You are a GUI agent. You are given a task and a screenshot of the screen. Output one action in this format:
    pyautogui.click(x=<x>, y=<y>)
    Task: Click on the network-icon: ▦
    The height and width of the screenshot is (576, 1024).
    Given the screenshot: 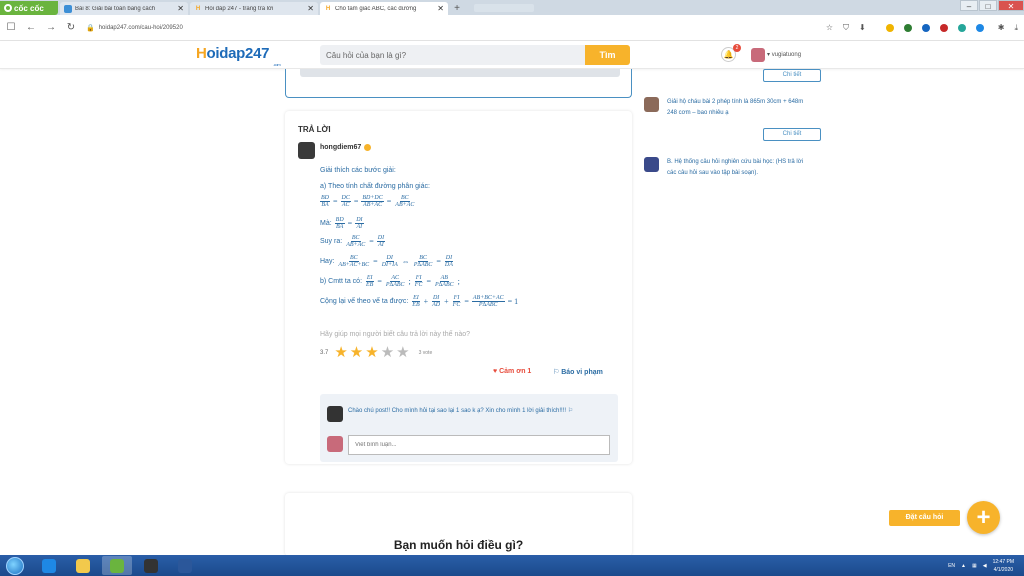 What is the action you would take?
    pyautogui.click(x=974, y=566)
    